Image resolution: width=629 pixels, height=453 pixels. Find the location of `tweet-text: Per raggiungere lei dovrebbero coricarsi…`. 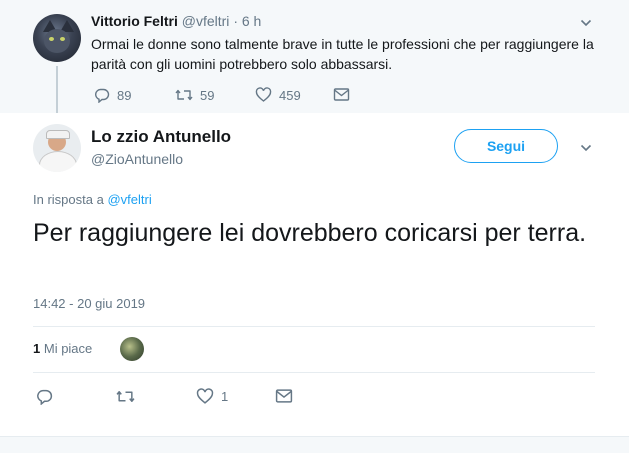

tweet-text: Per raggiungere lei dovrebbero coricarsi… is located at coordinates (310, 233).